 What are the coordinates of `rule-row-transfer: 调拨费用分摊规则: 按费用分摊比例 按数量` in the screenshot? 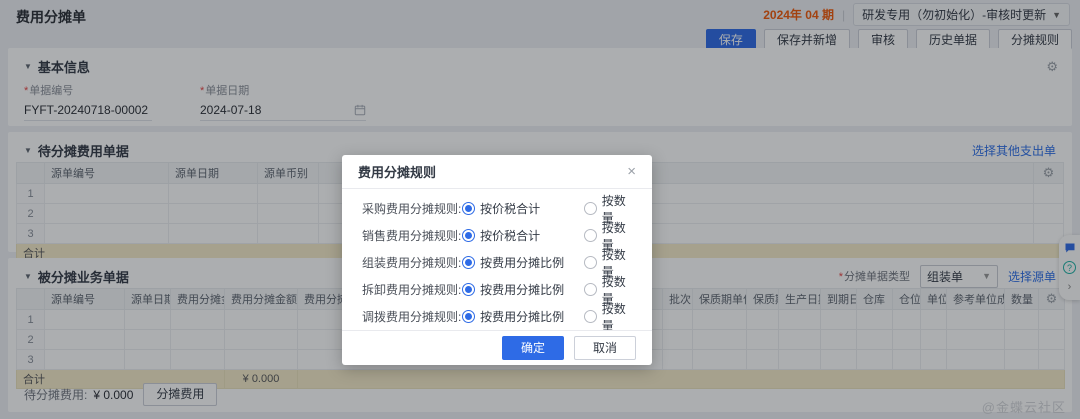 It's located at (497, 317).